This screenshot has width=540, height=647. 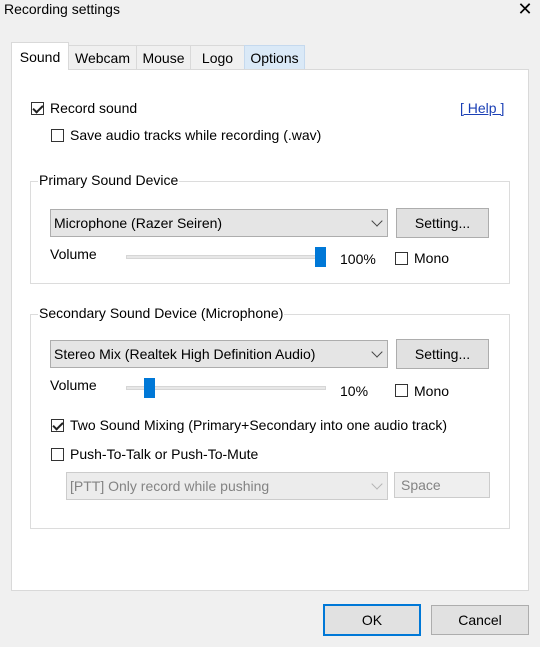 I want to click on secondary-volume-label: Volume, so click(x=73, y=385).